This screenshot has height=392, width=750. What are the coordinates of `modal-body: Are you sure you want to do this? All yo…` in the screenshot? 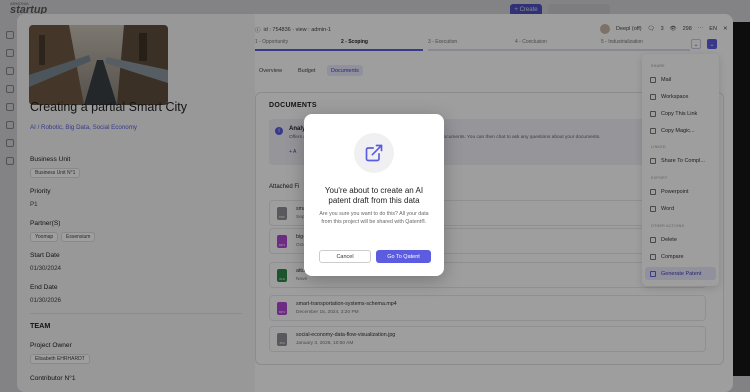 It's located at (374, 218).